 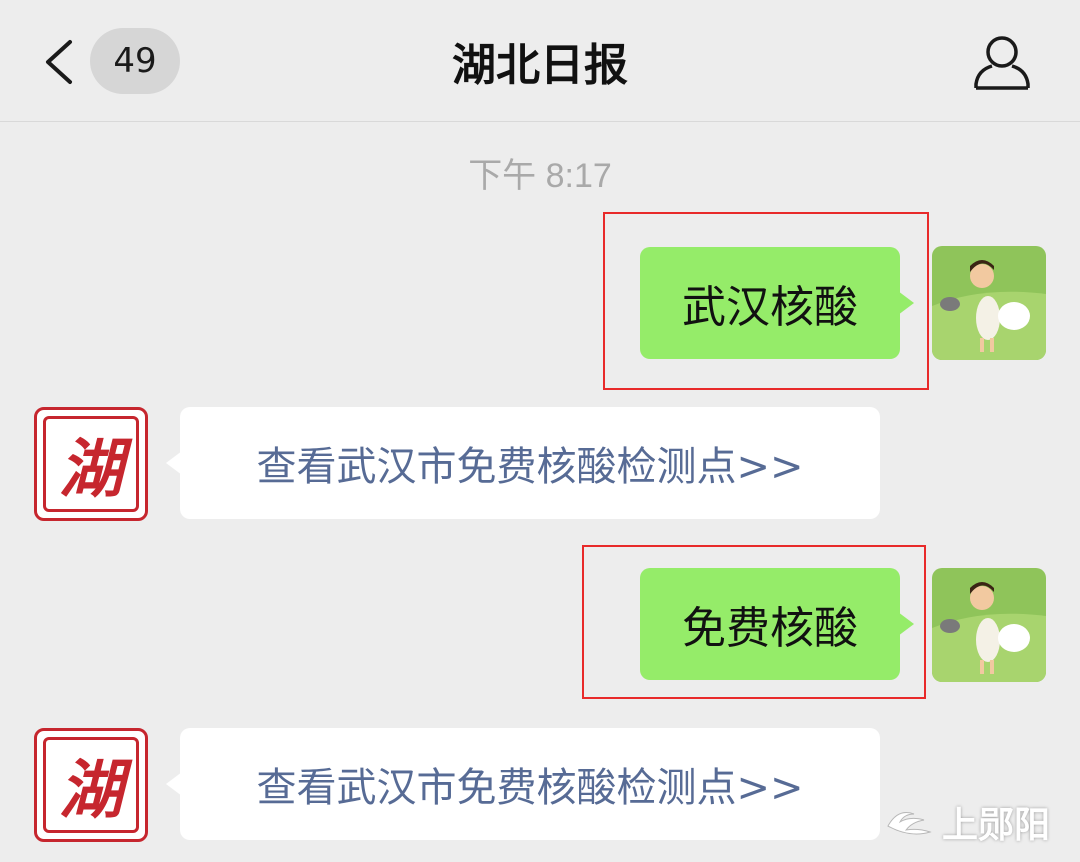 What do you see at coordinates (60, 62) in the screenshot?
I see `chevron-left-icon` at bounding box center [60, 62].